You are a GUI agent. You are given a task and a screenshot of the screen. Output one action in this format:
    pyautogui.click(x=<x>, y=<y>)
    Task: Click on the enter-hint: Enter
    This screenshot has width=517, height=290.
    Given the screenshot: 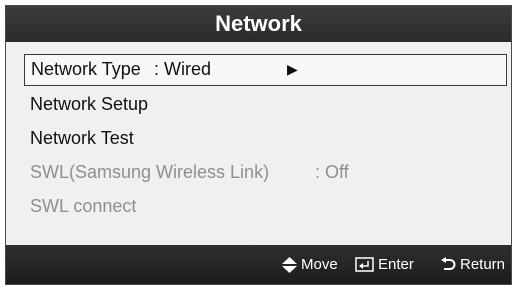 What is the action you would take?
    pyautogui.click(x=384, y=264)
    